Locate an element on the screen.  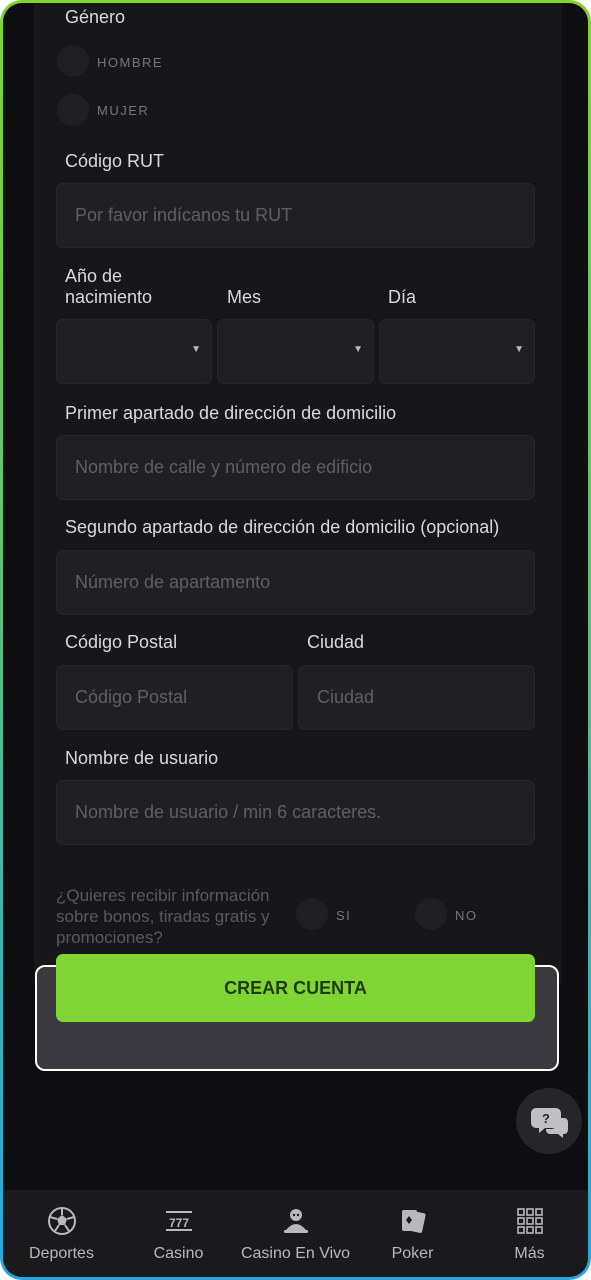
birth-day-label: Día is located at coordinates (402, 297).